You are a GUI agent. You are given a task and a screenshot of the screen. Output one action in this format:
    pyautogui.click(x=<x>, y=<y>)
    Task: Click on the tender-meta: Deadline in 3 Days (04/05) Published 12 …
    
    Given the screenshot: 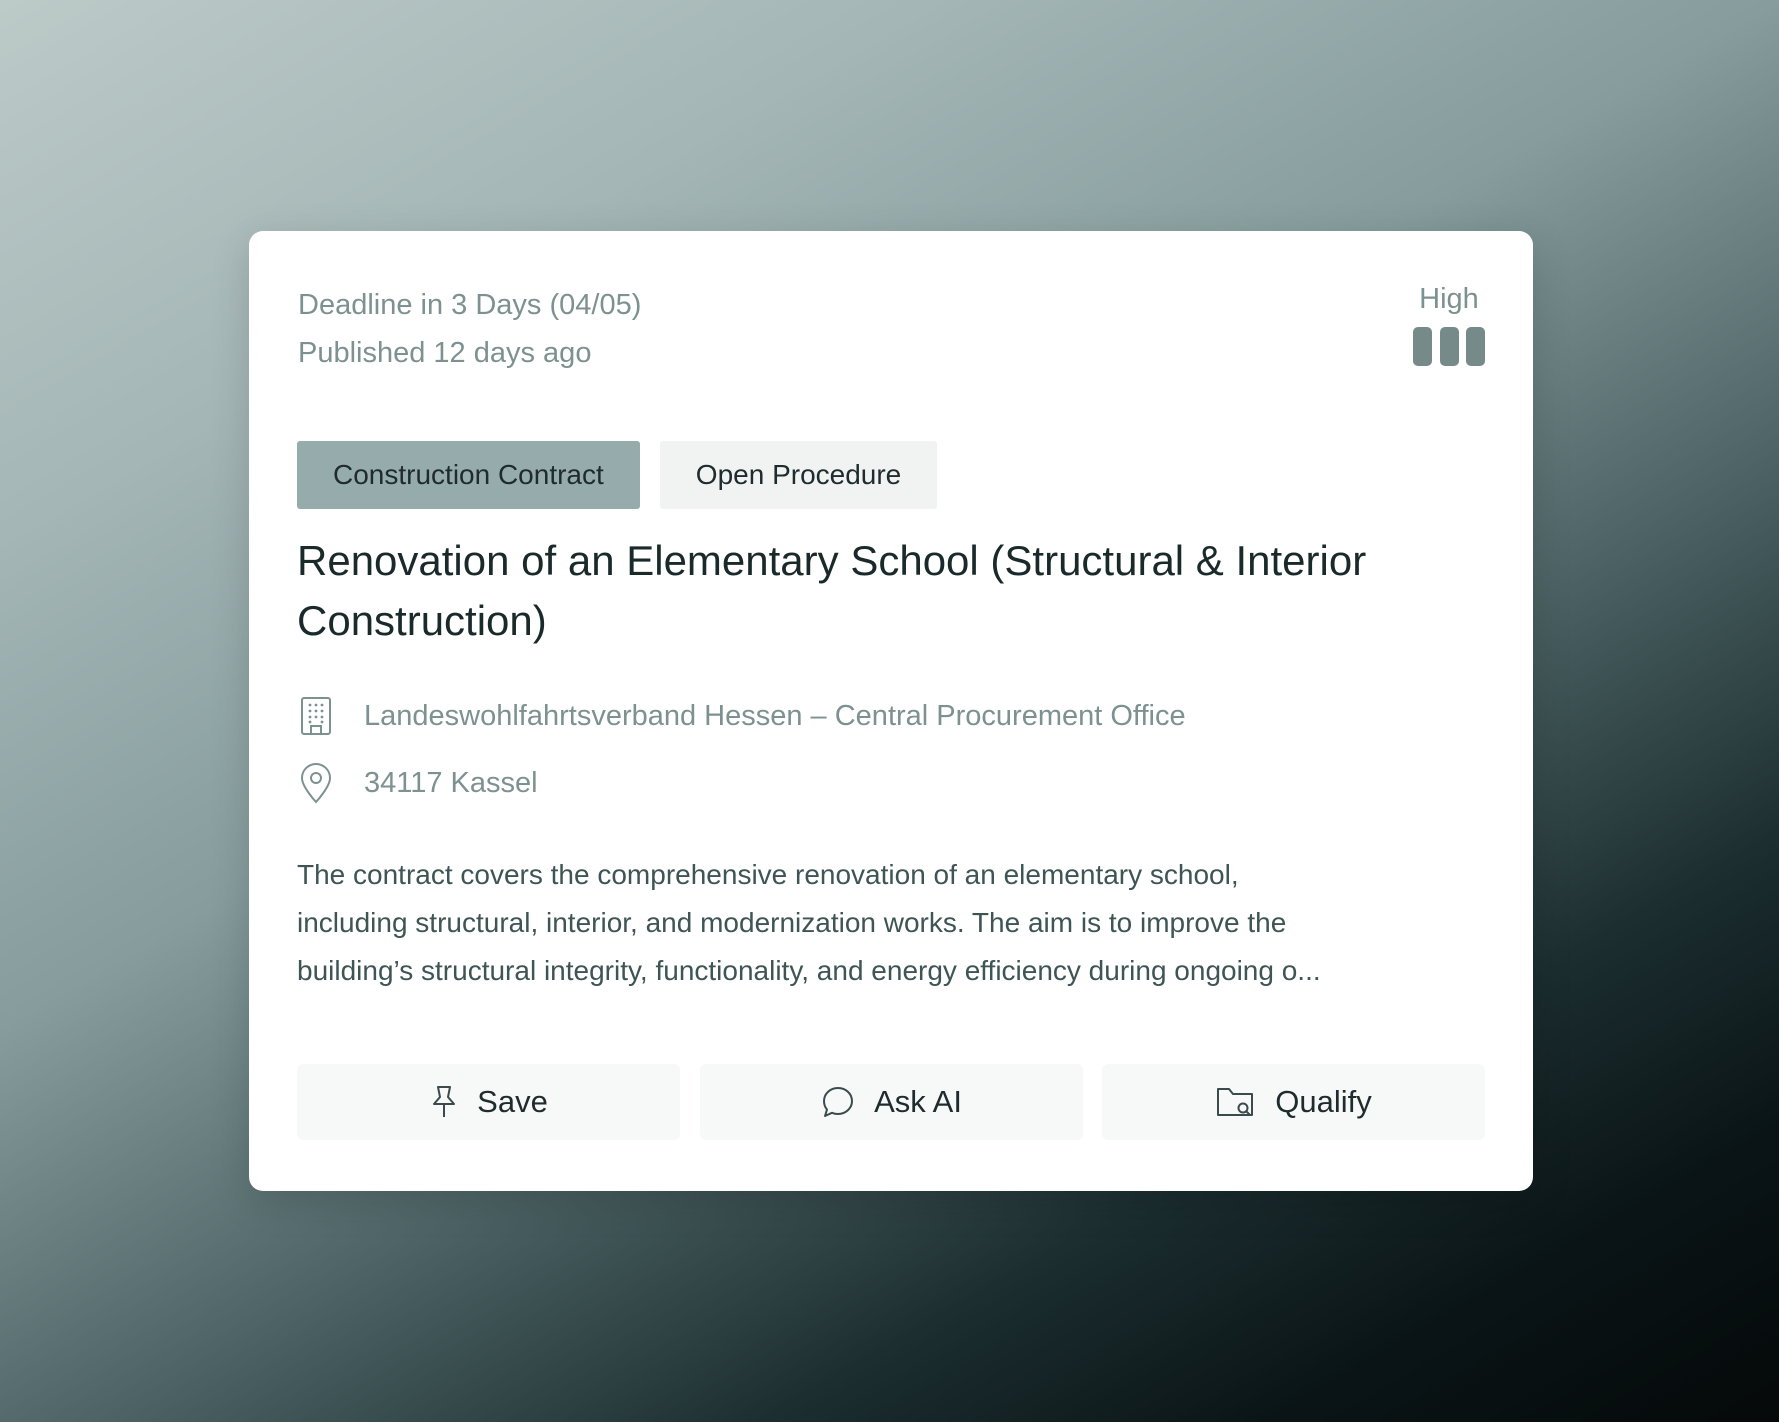 What is the action you would take?
    pyautogui.click(x=469, y=329)
    